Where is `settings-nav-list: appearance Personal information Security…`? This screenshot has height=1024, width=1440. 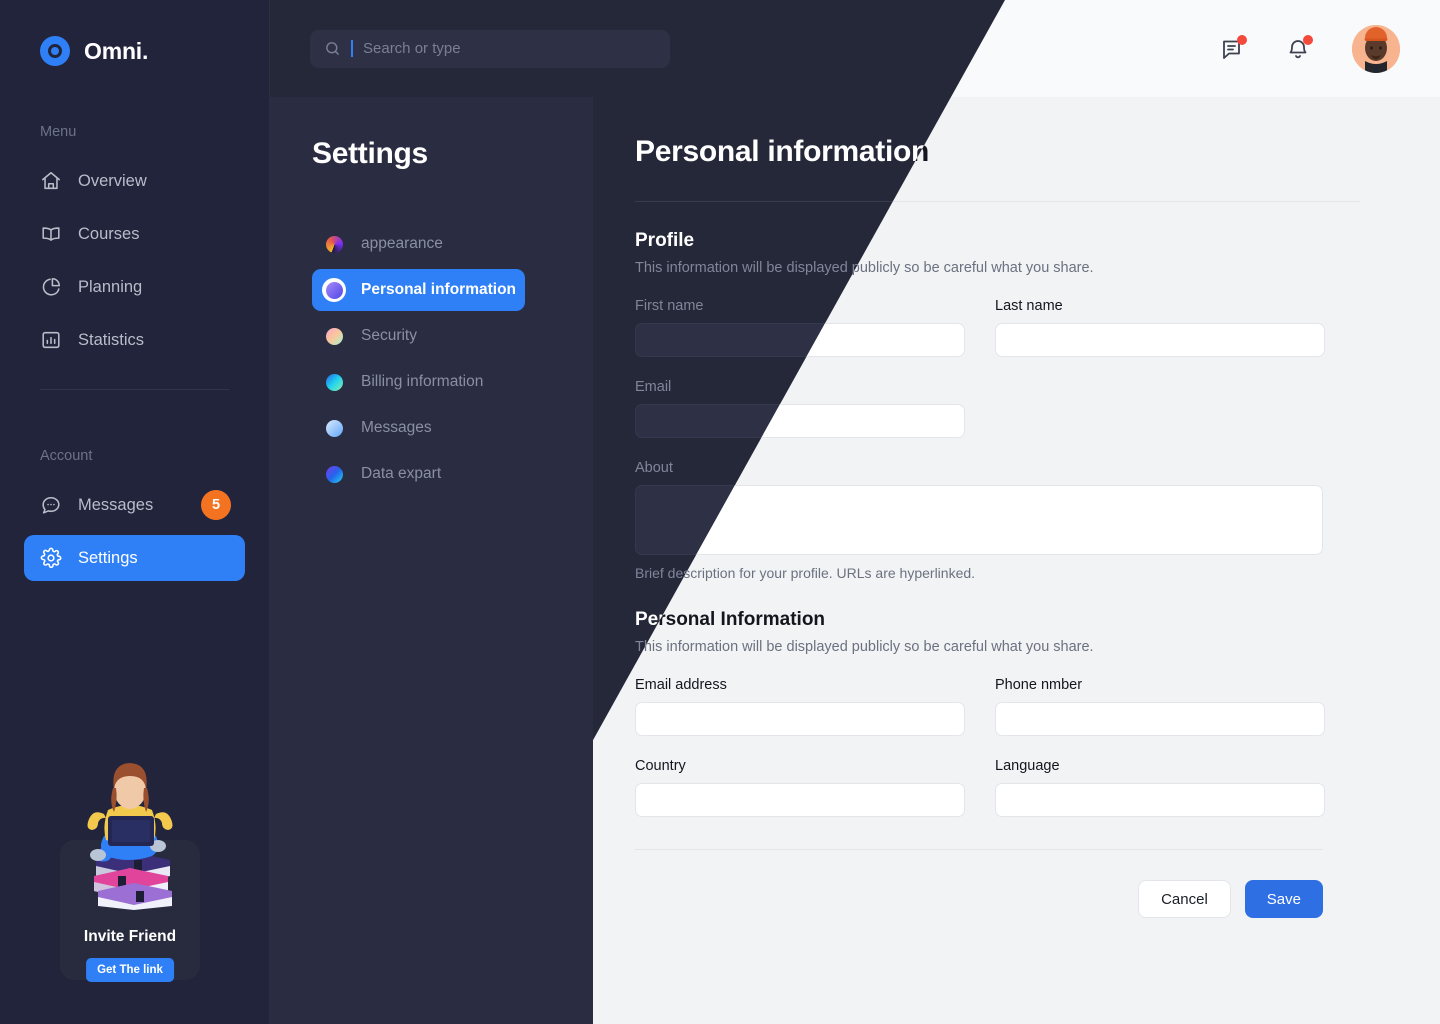
settings-nav-list: appearance Personal information Security… is located at coordinates (452, 359).